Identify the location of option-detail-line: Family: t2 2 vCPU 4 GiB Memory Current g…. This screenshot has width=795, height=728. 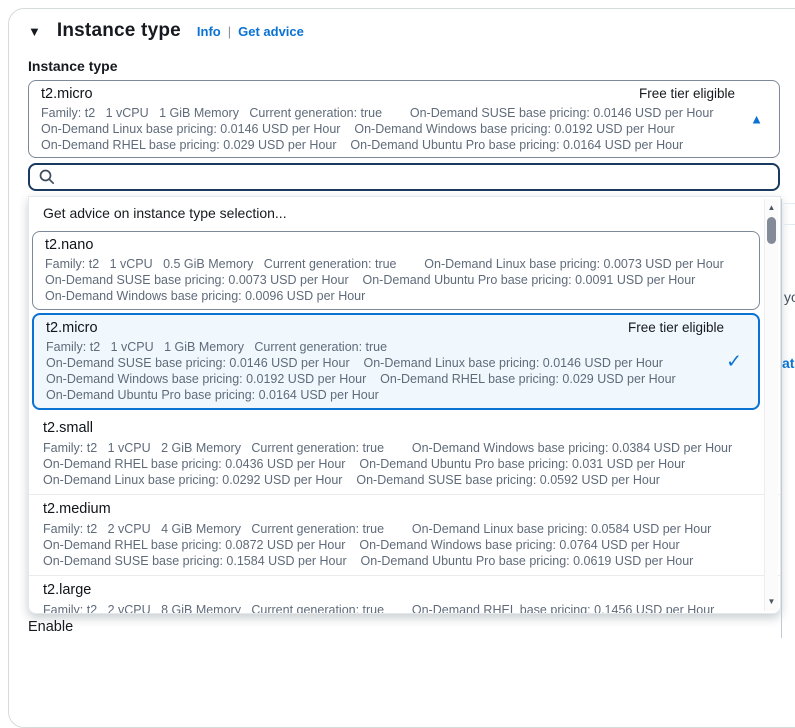
(377, 529).